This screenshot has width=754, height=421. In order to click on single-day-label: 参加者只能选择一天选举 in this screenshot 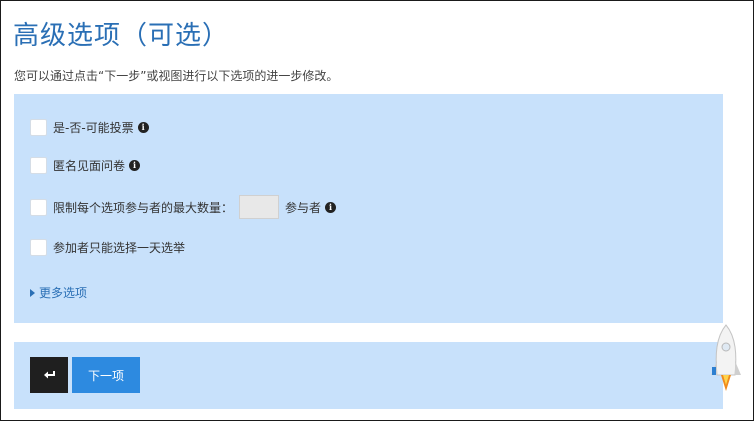, I will do `click(119, 247)`.